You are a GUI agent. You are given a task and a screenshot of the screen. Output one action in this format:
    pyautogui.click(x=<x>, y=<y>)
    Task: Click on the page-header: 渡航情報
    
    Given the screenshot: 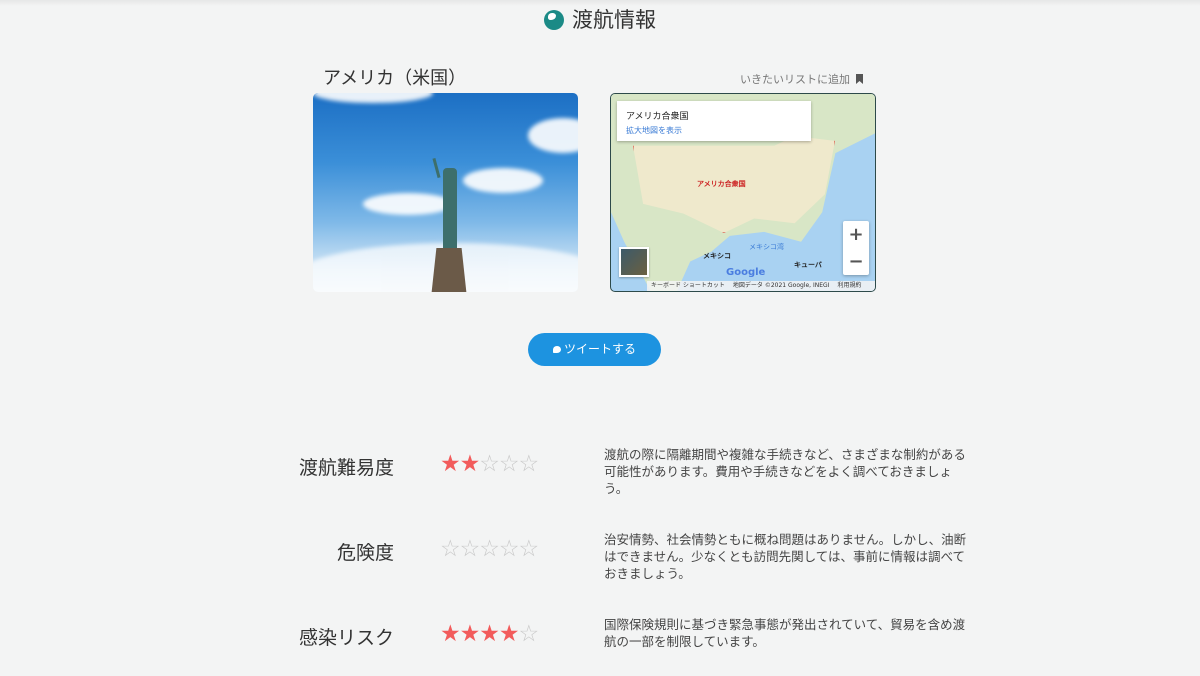 What is the action you would take?
    pyautogui.click(x=600, y=20)
    